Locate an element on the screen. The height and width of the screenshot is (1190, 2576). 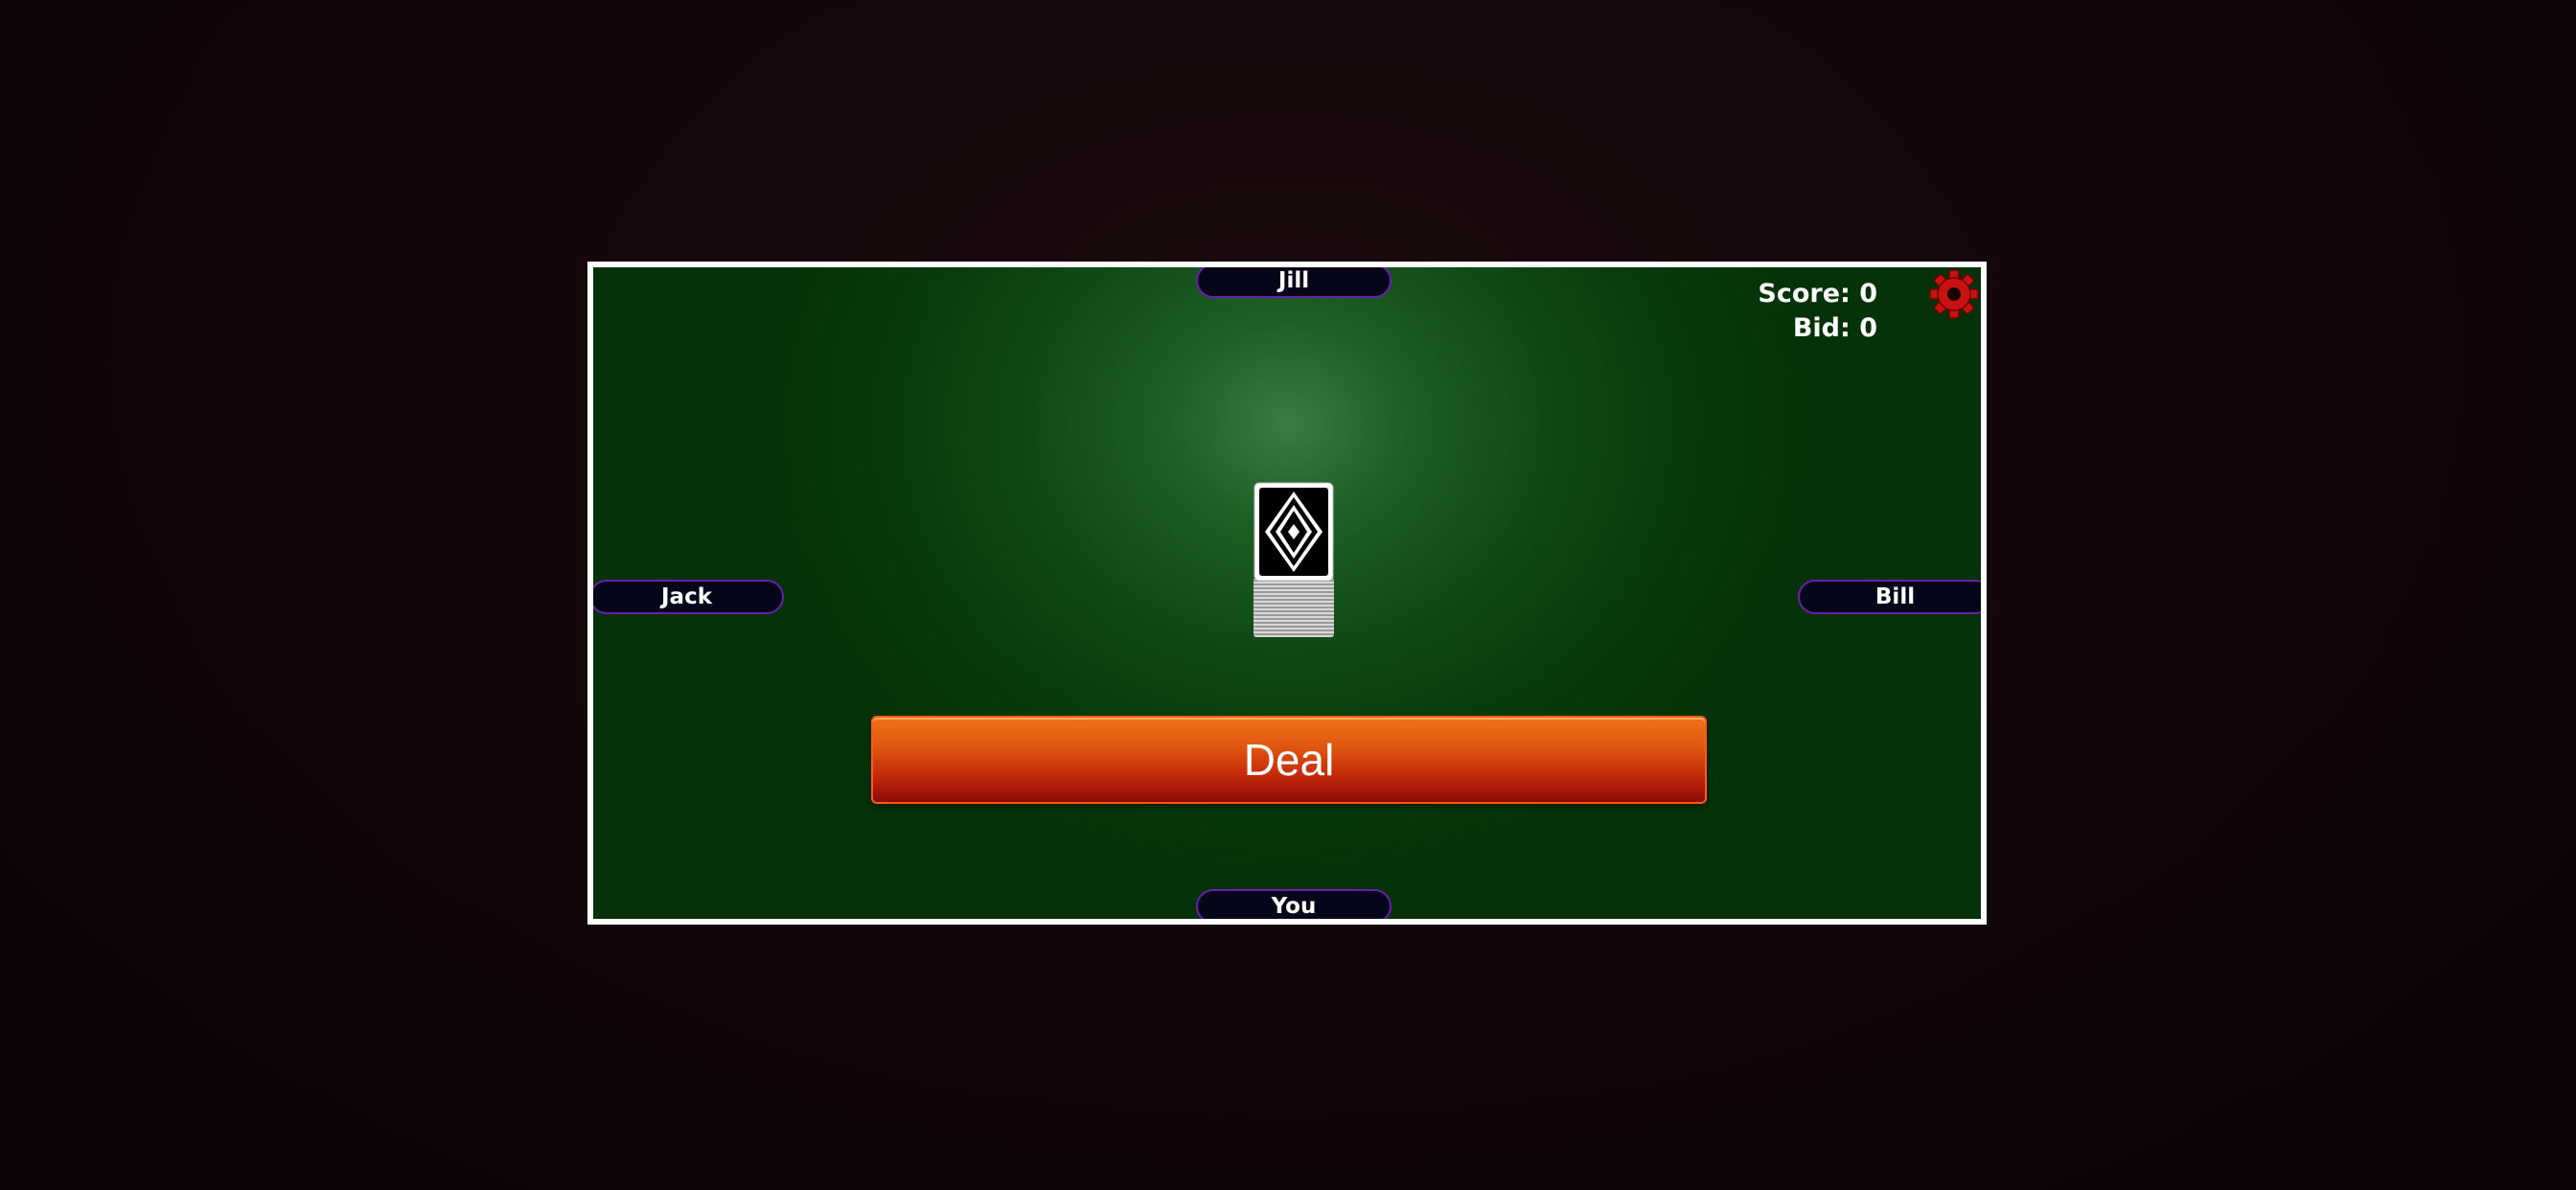
deal-button: Deal is located at coordinates (1289, 760).